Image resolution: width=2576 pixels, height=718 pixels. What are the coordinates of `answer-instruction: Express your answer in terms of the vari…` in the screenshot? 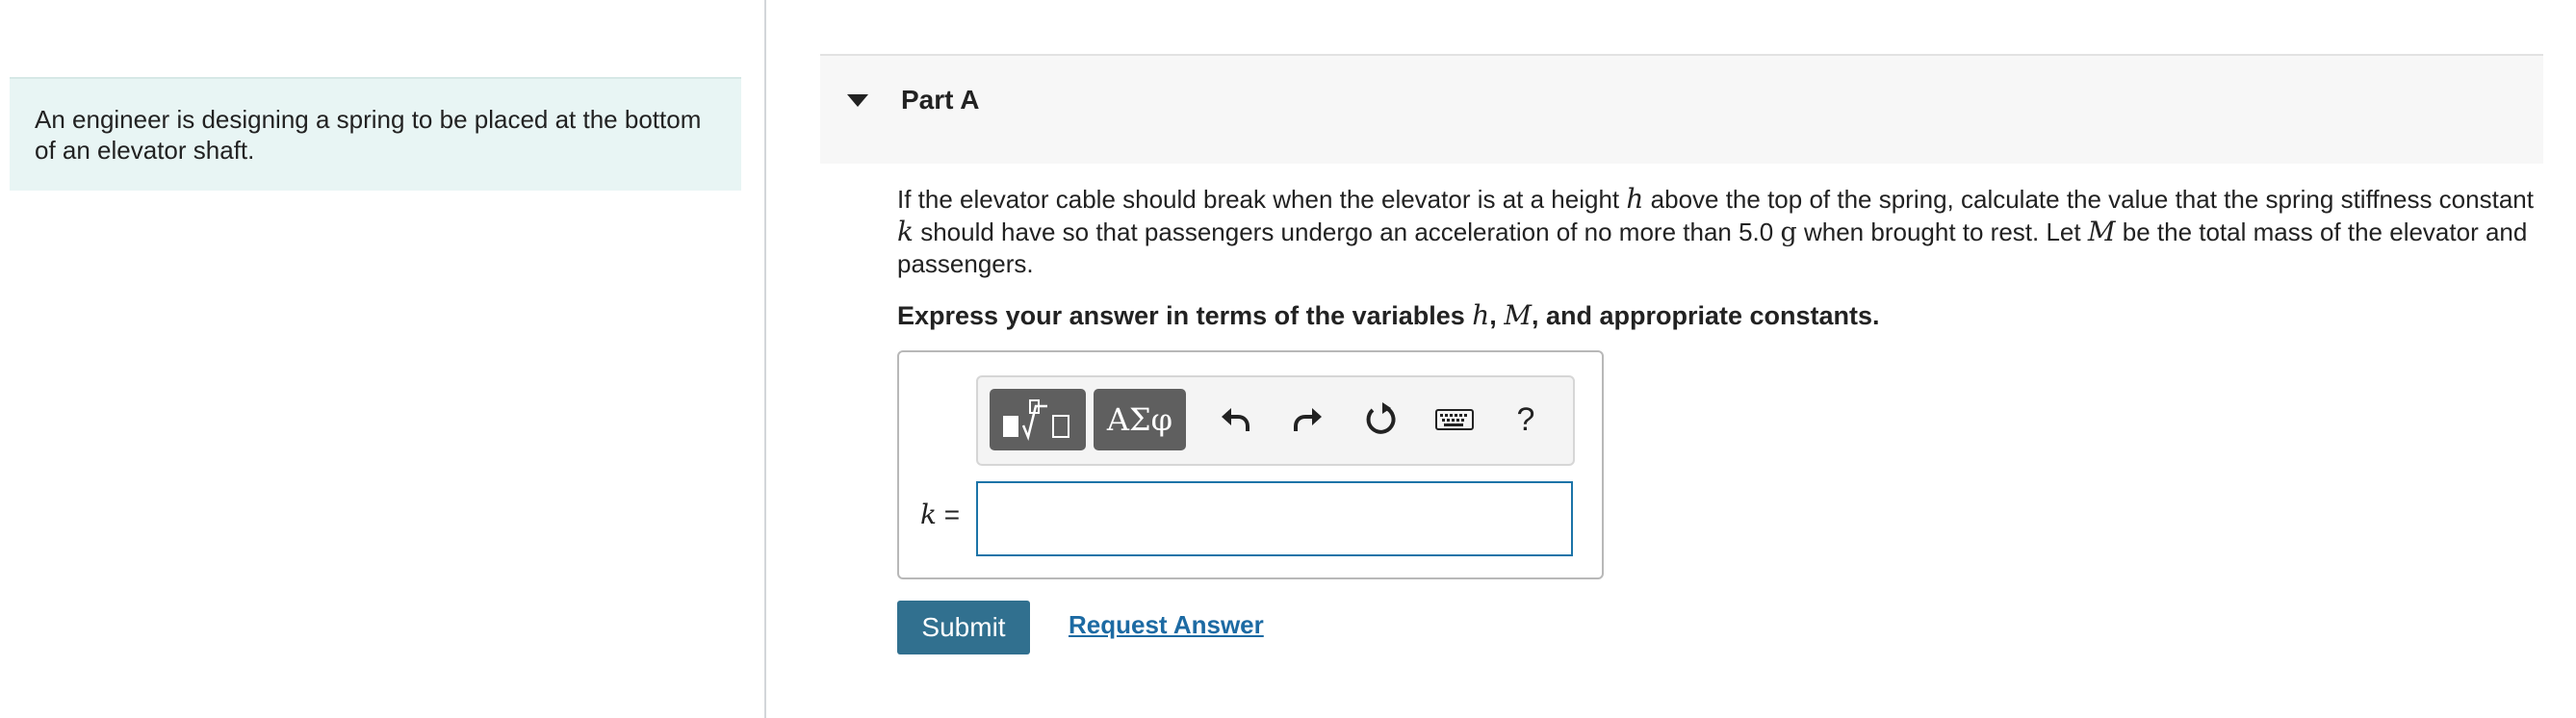 It's located at (1389, 315).